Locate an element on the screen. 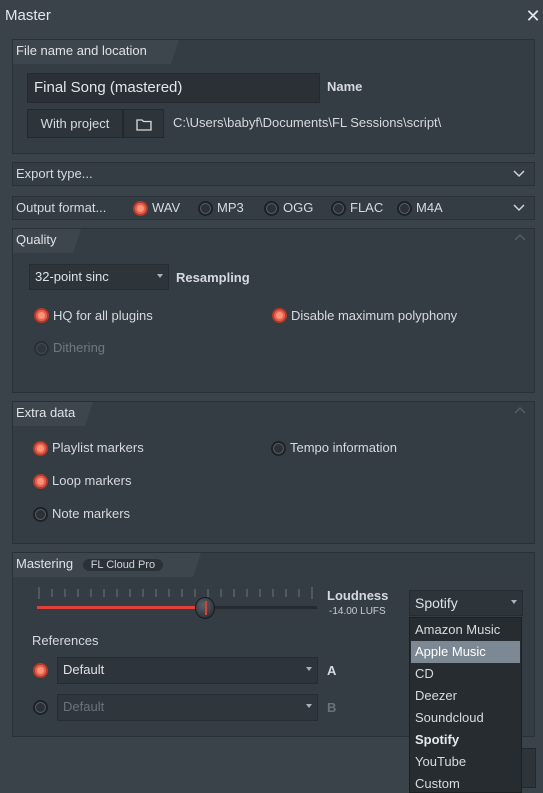  format-flac-label: FLAC is located at coordinates (366, 207).